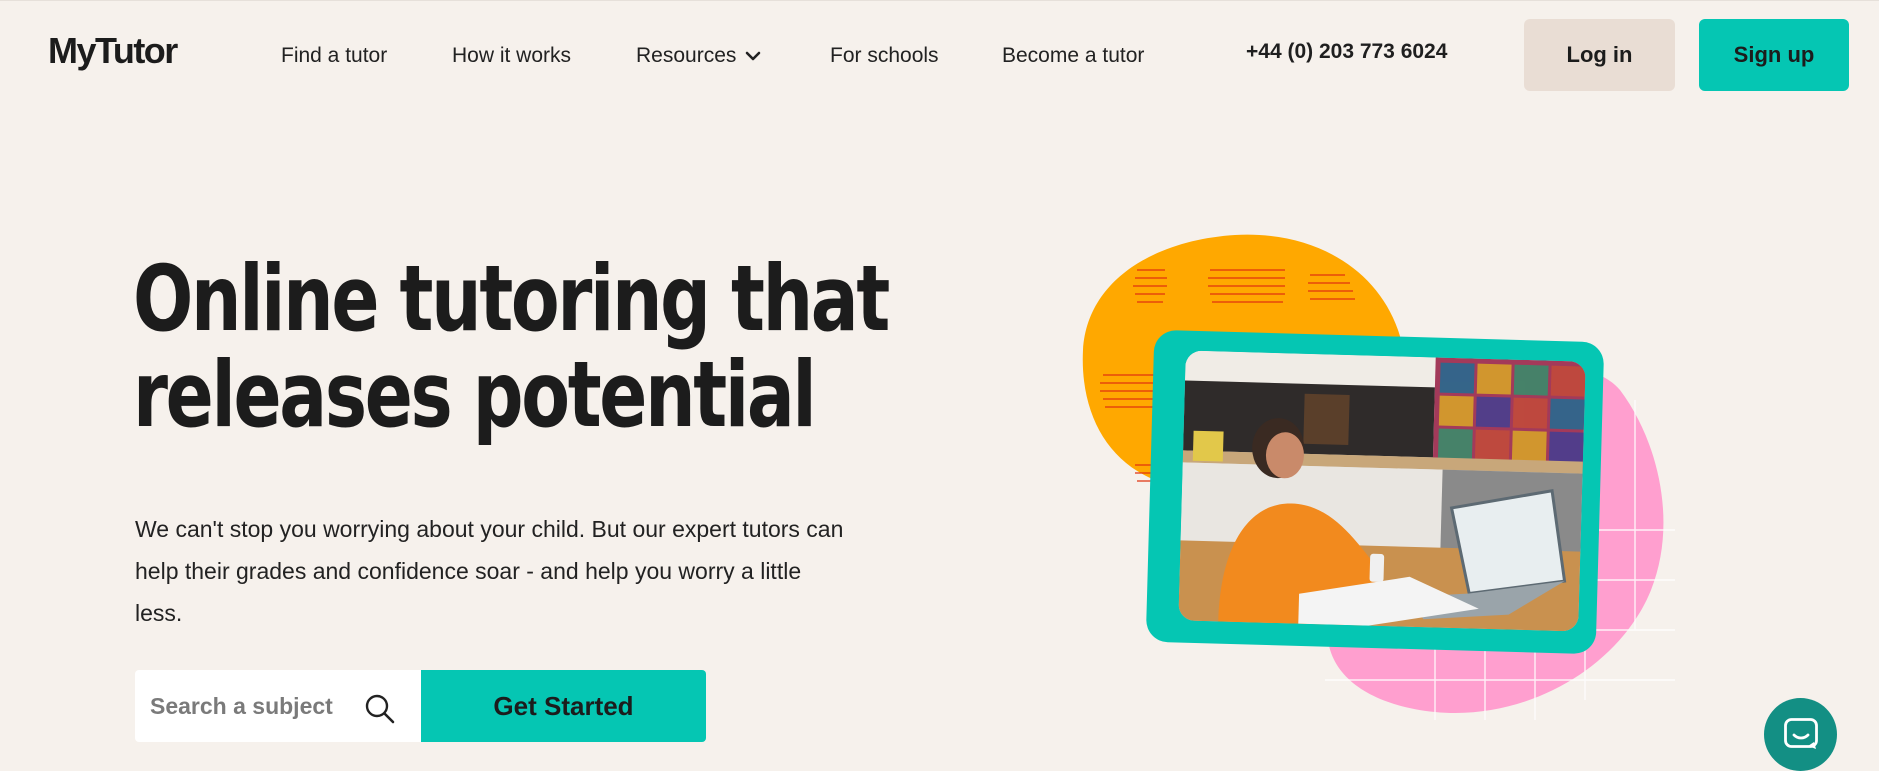 This screenshot has width=1879, height=771. I want to click on chat-launcher-button, so click(1800, 734).